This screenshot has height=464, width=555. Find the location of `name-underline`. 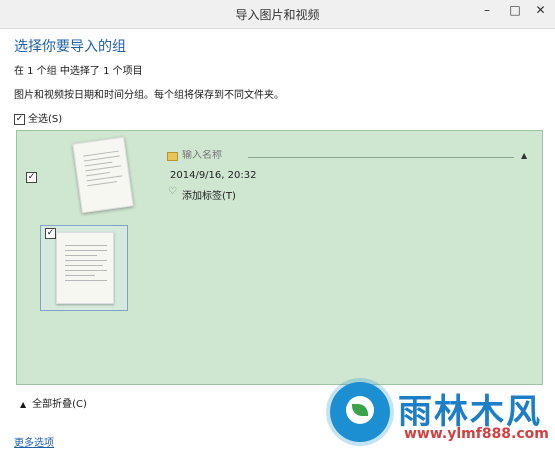

name-underline is located at coordinates (381, 157).